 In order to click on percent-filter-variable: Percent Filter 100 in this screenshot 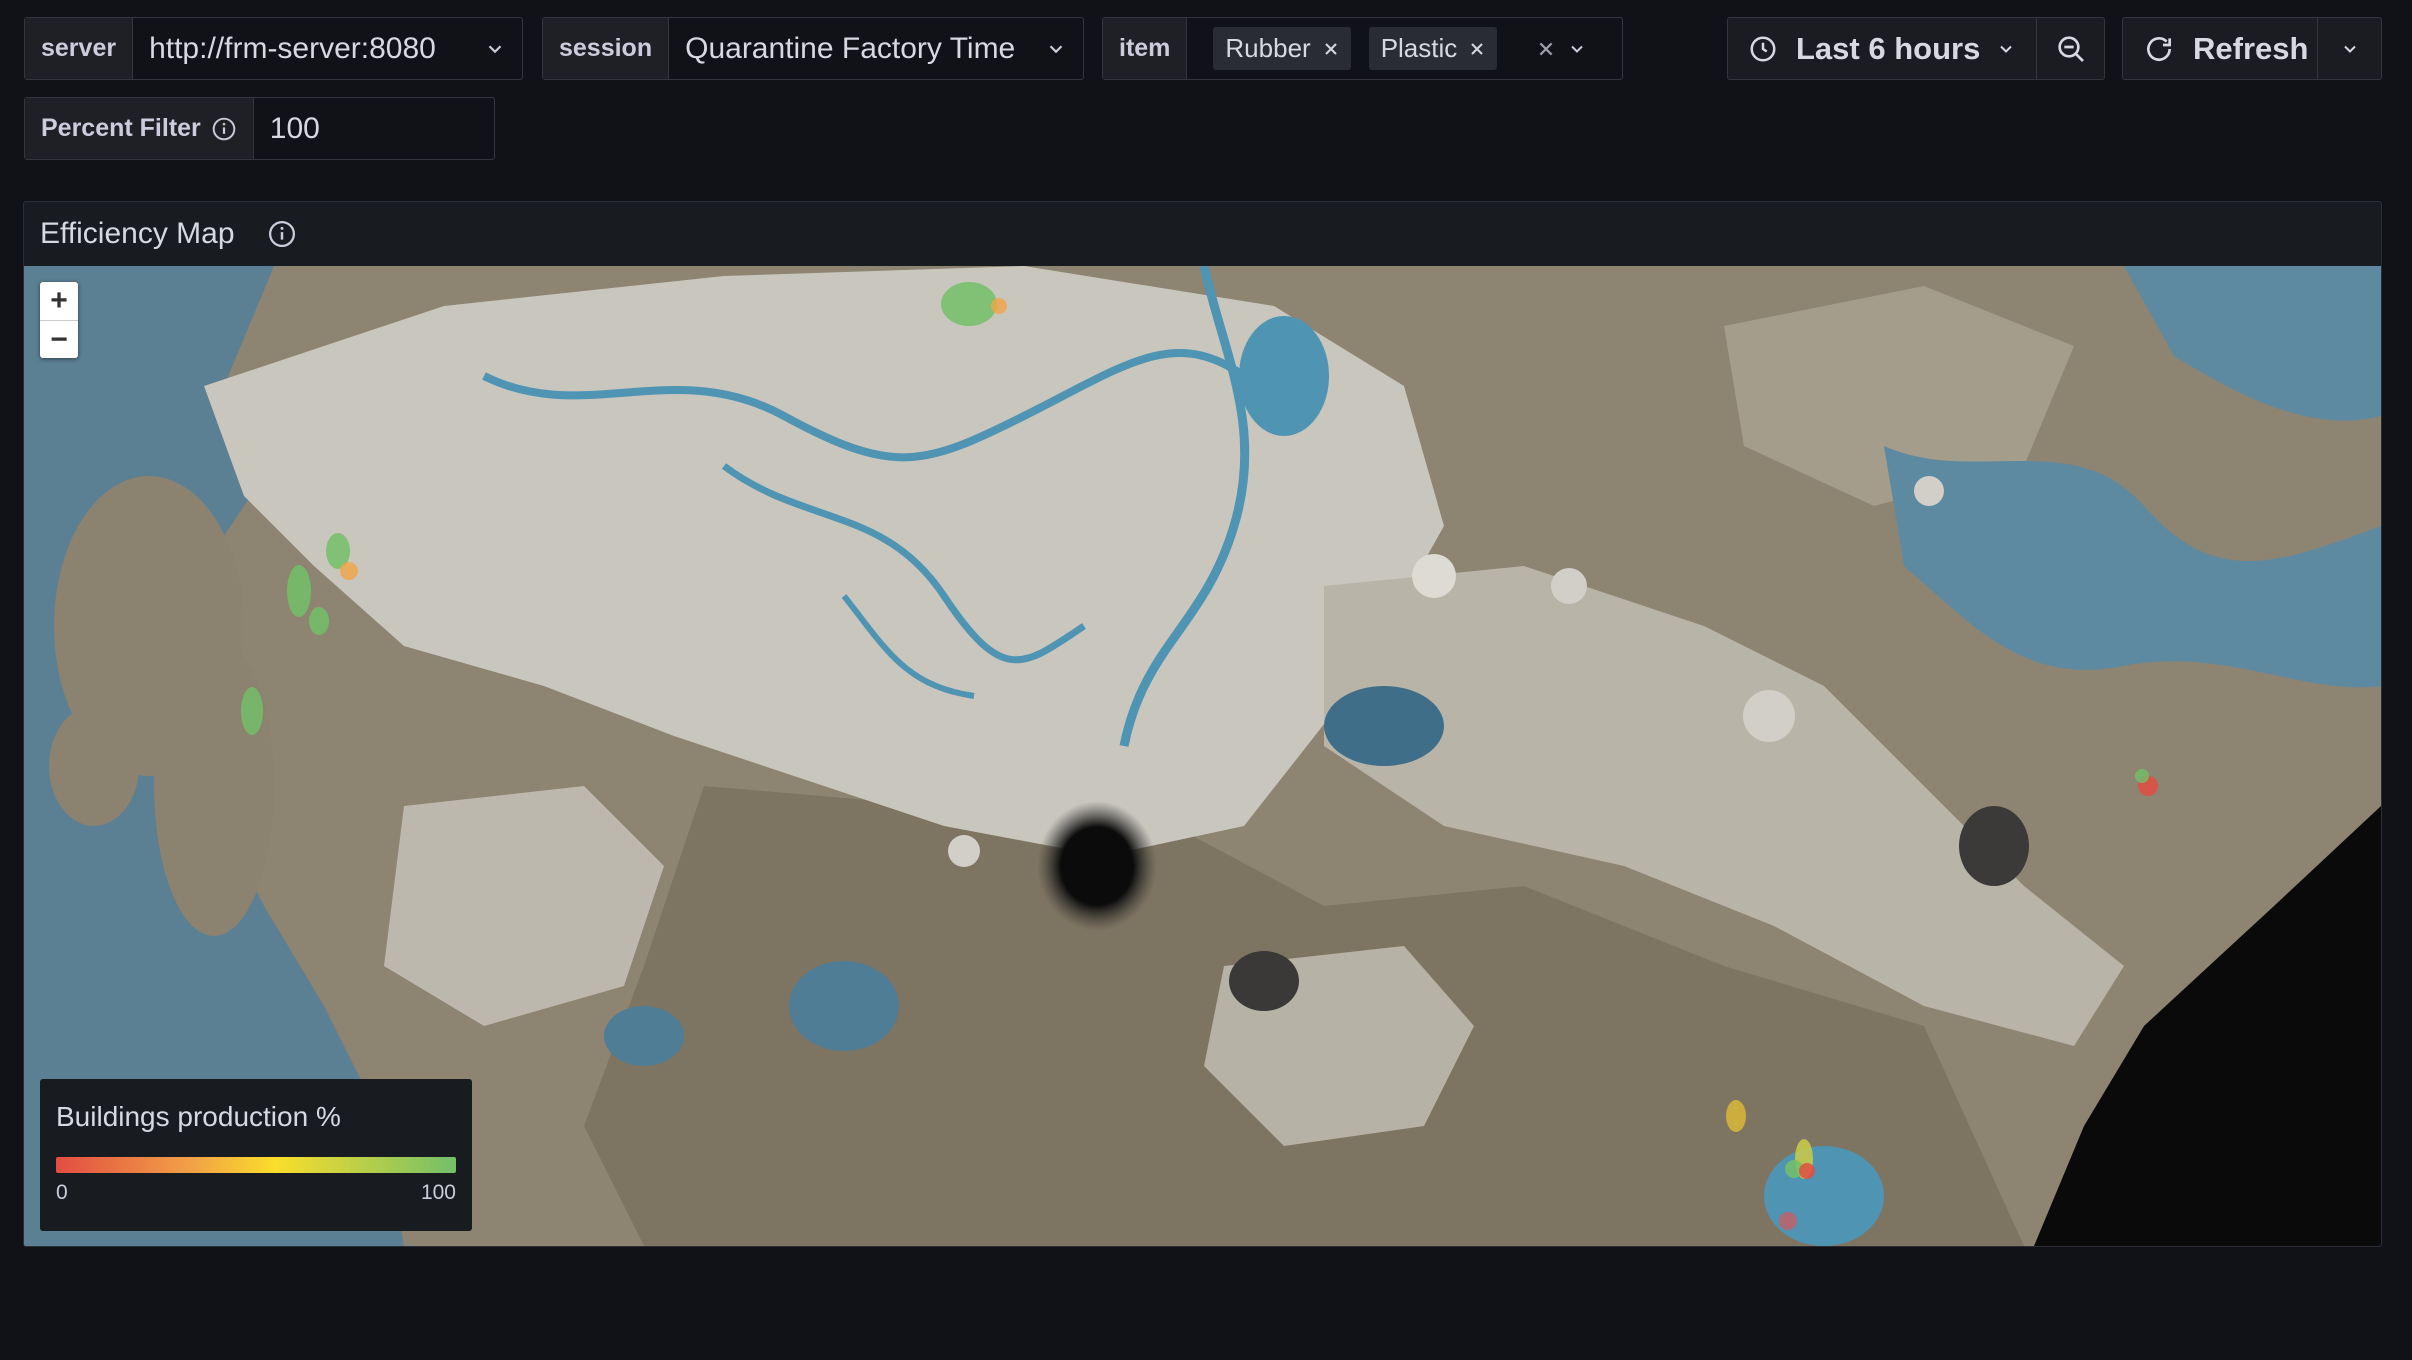, I will do `click(259, 128)`.